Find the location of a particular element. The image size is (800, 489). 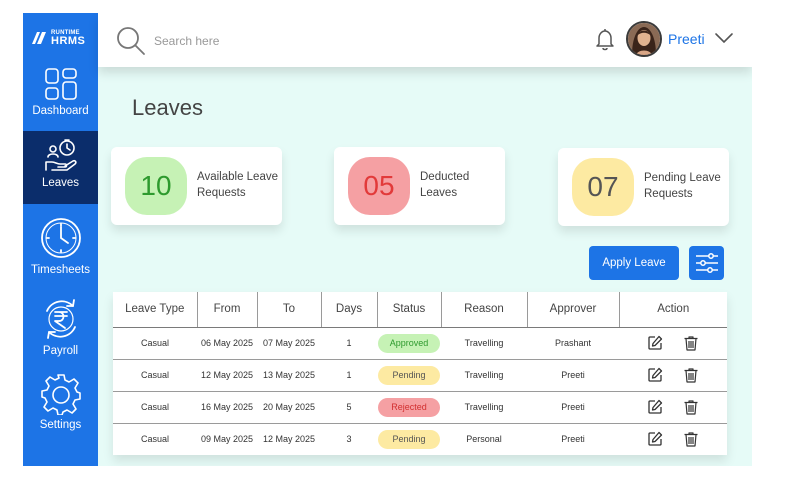

avatar is located at coordinates (644, 39).